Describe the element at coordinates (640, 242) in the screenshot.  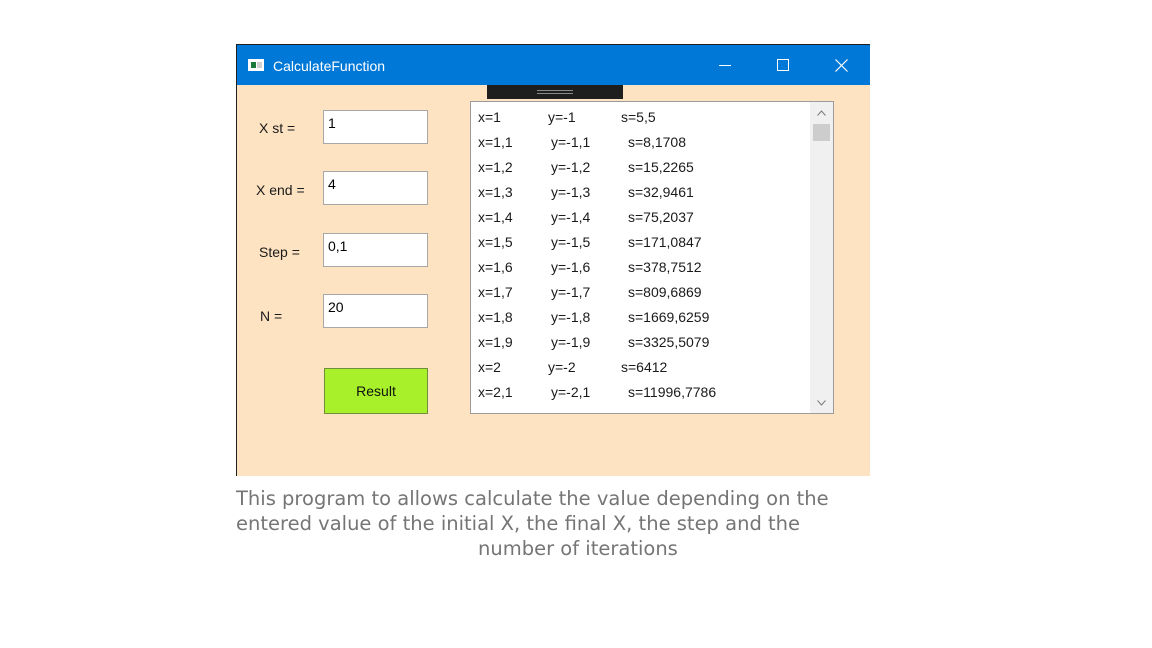
I see `list-item: x=1,5 y=-1,5 s=171,0847` at that location.